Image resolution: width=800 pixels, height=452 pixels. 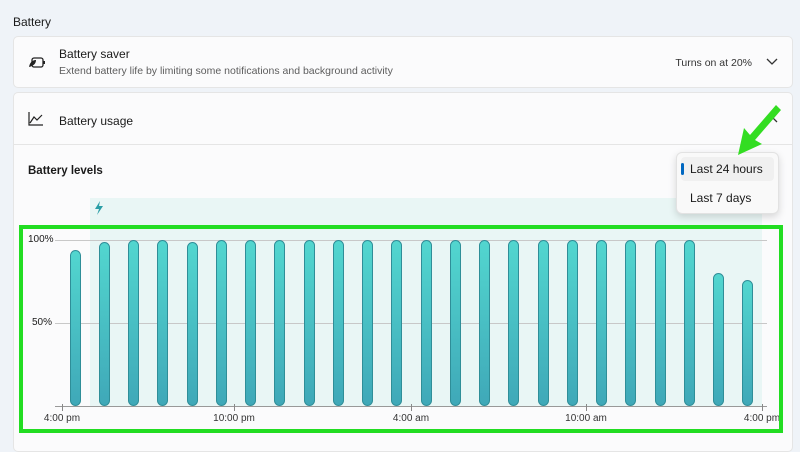 What do you see at coordinates (65, 171) in the screenshot?
I see `battery-levels-title: Battery levels` at bounding box center [65, 171].